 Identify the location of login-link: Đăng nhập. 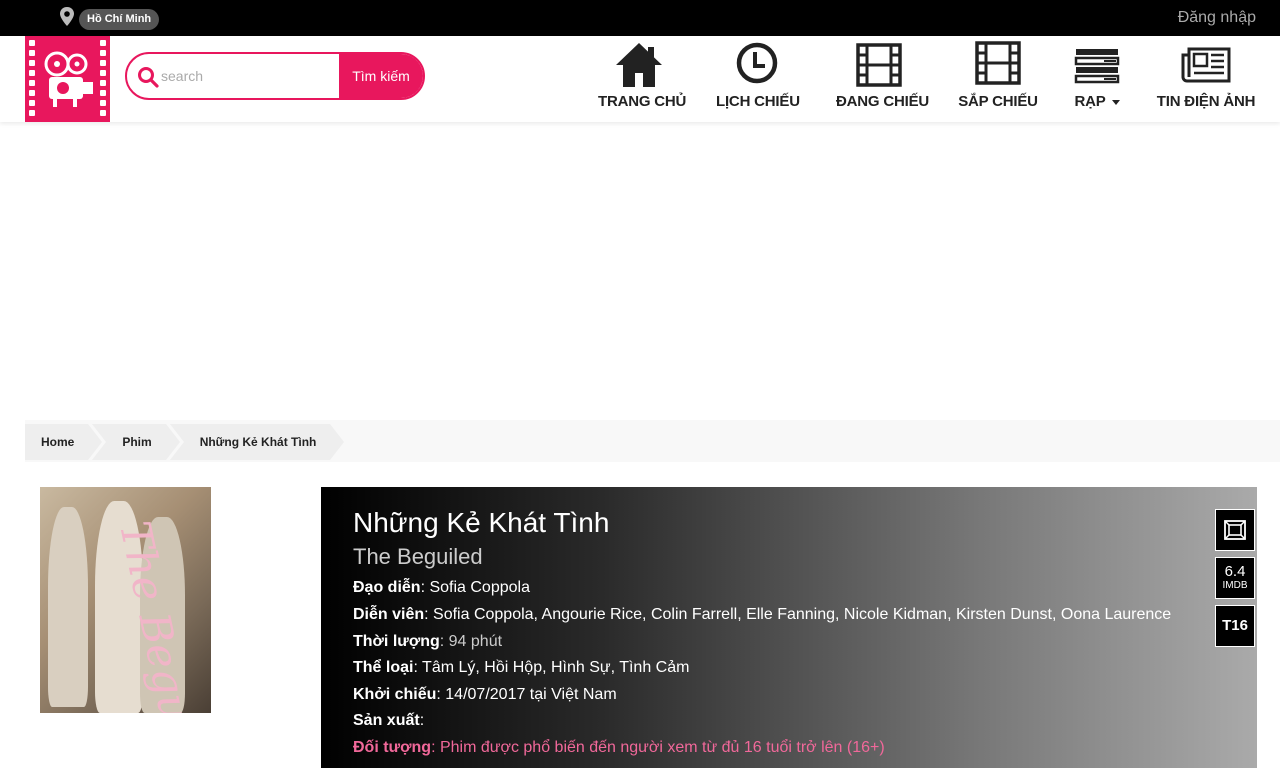
(1217, 18).